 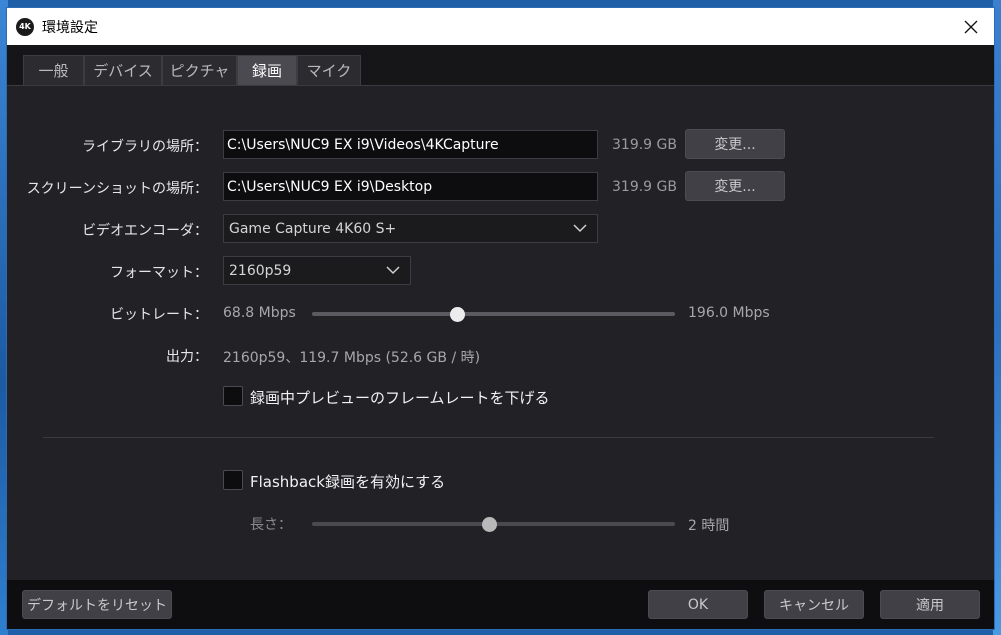 I want to click on apply-button: 適用, so click(x=930, y=604).